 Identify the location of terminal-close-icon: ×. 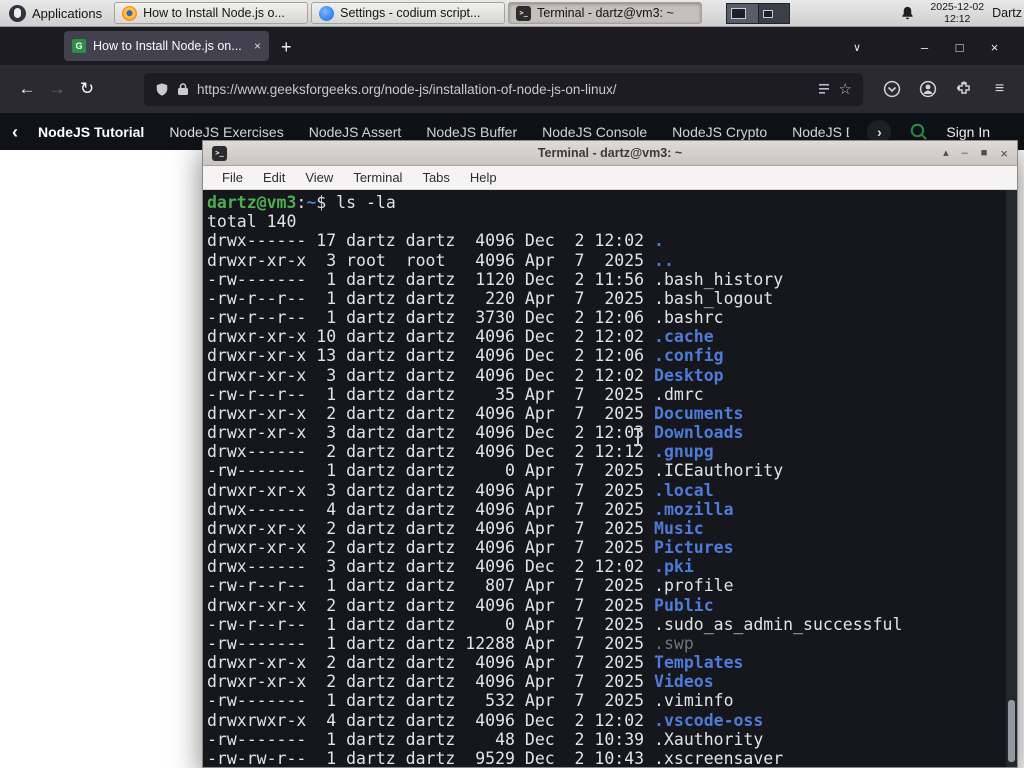
(1004, 153).